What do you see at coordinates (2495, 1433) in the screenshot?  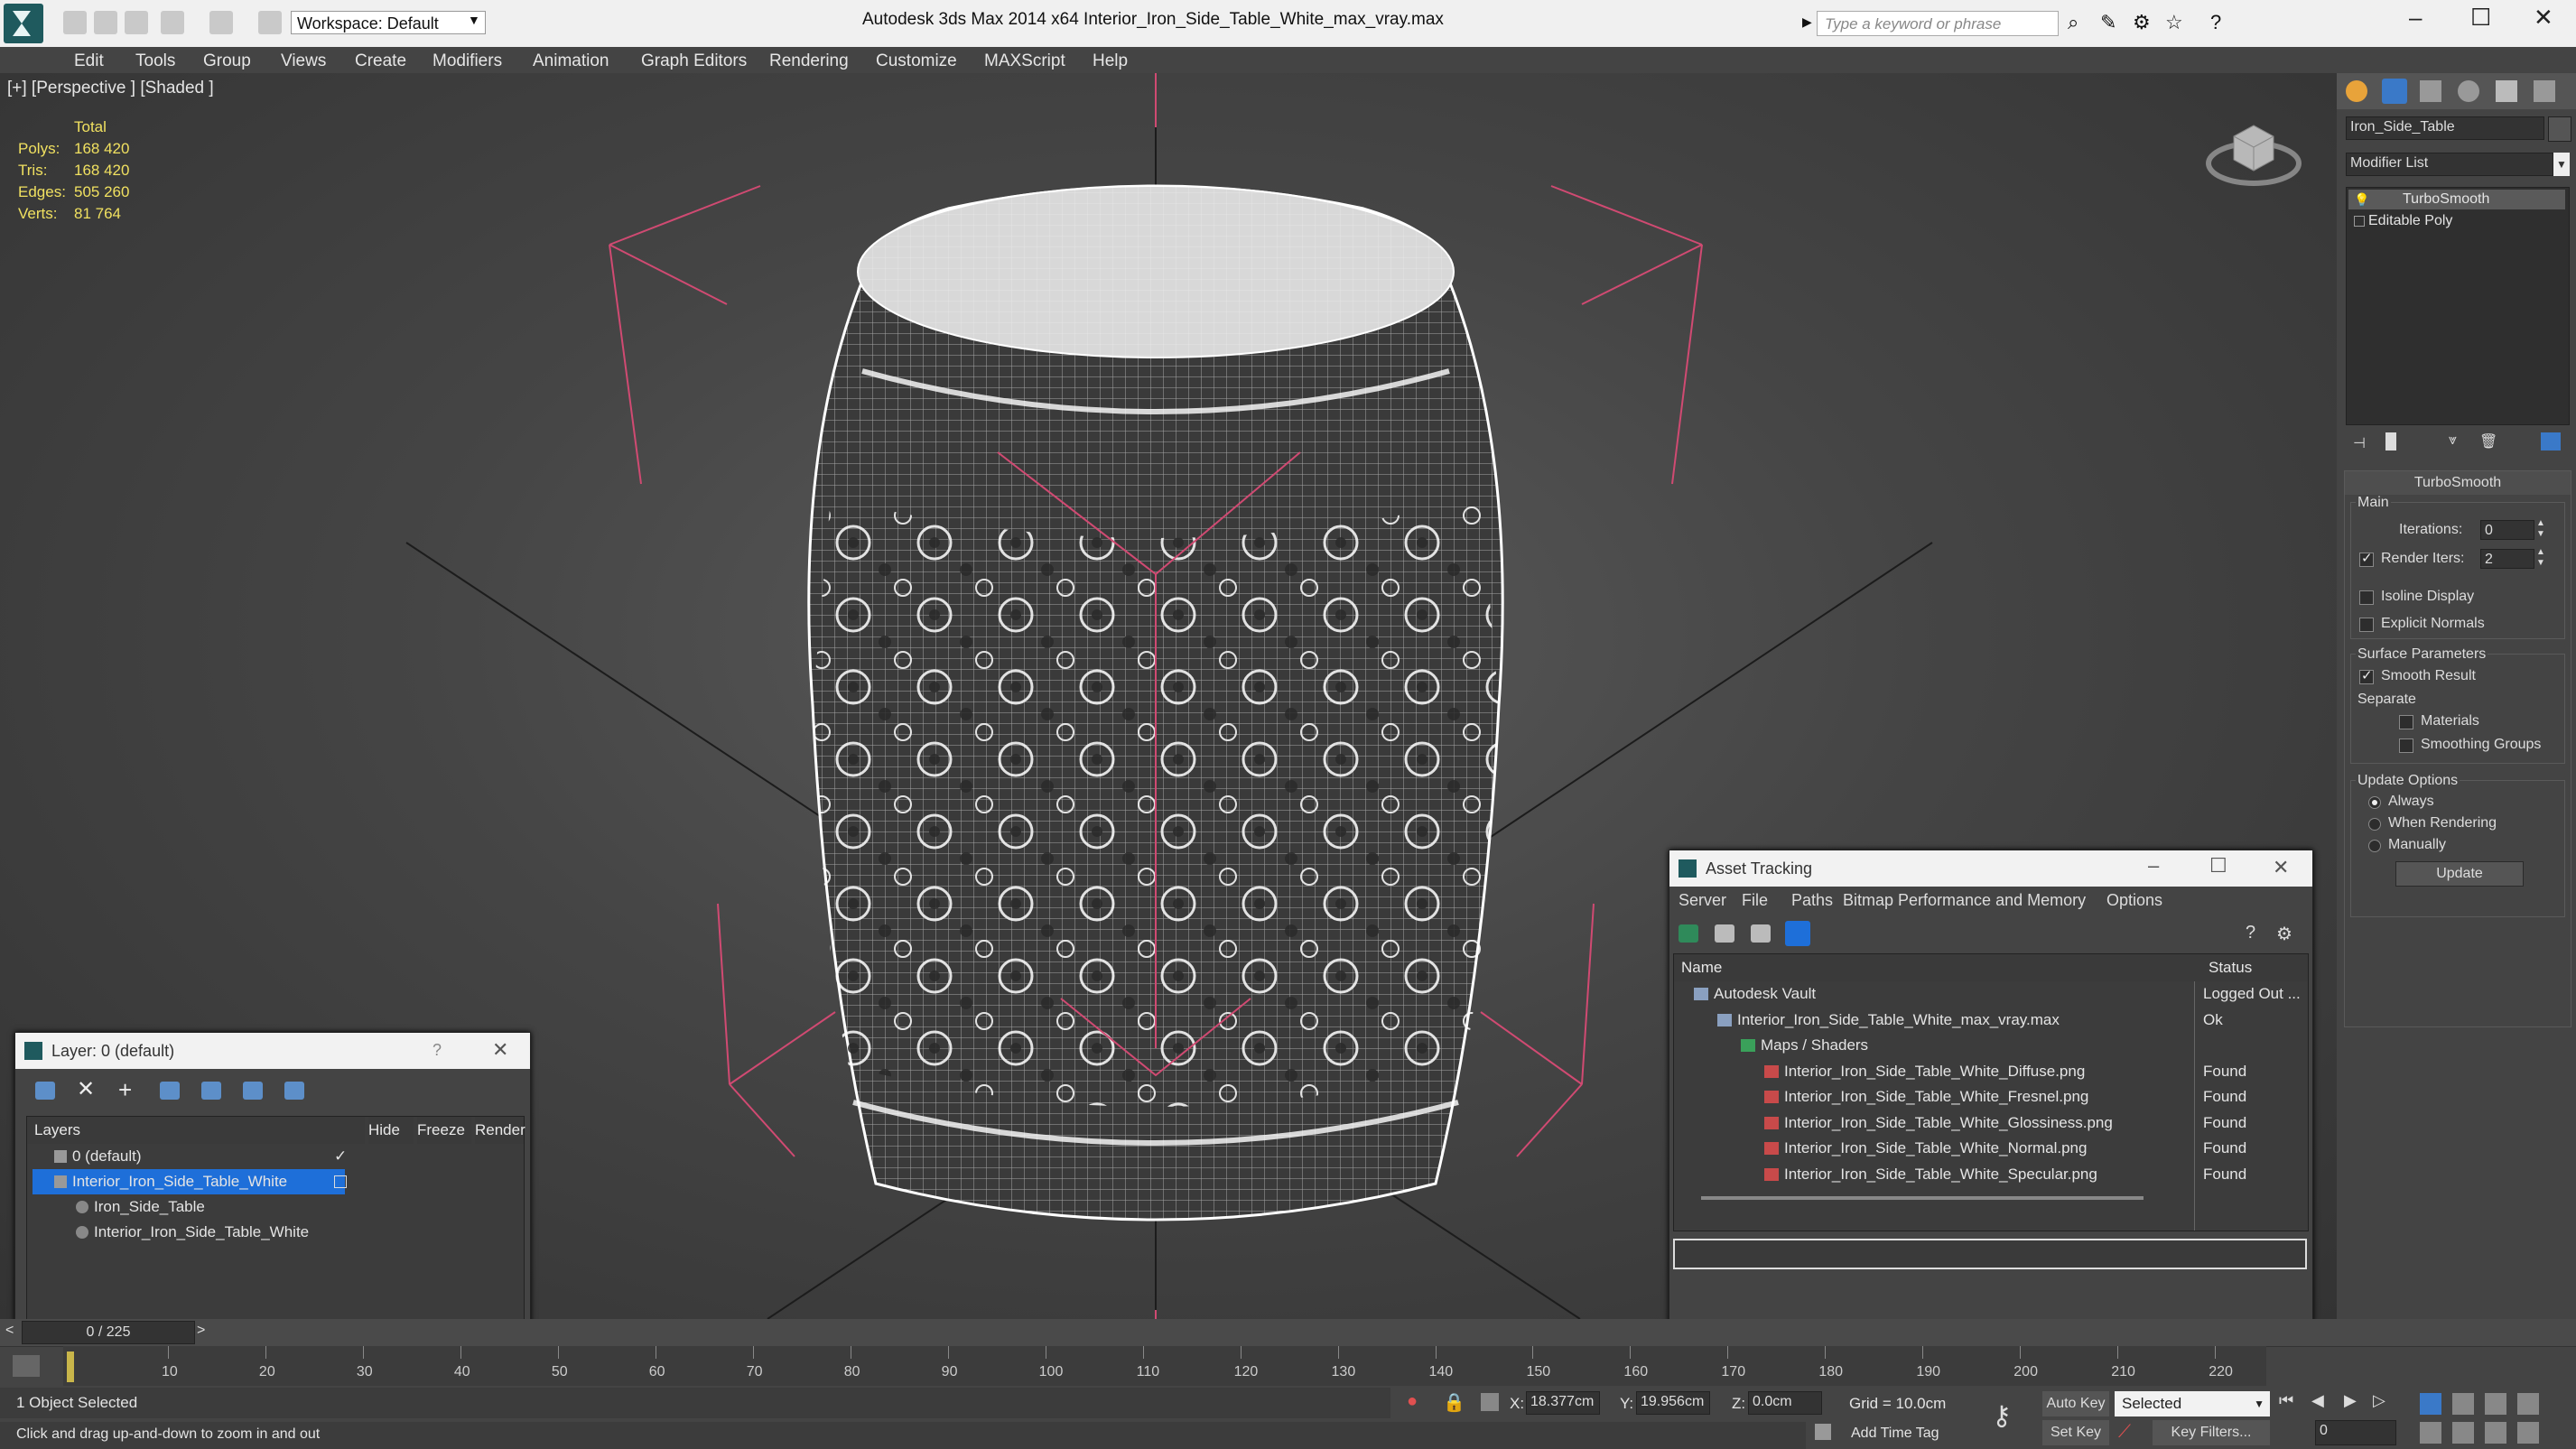 I see `orbit-icon` at bounding box center [2495, 1433].